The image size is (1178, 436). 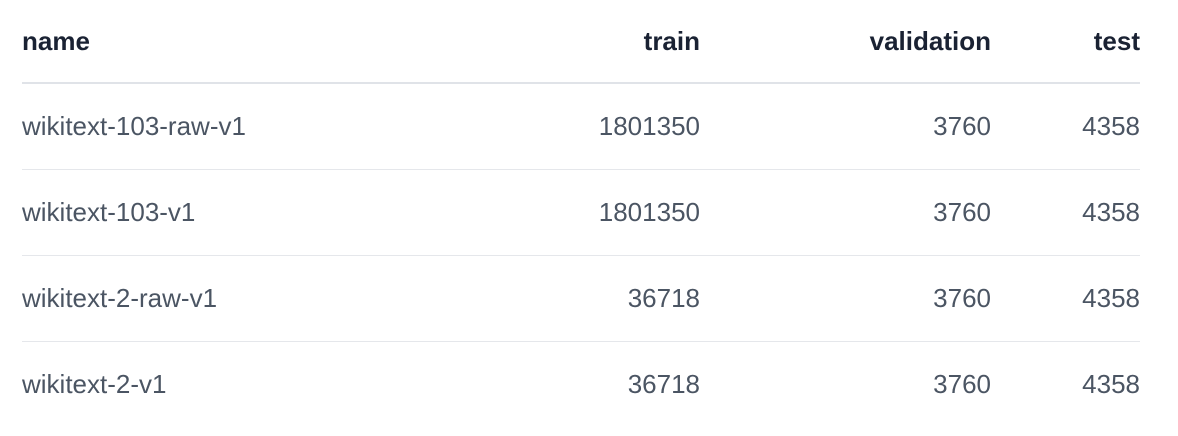 I want to click on column-header-train: train, so click(x=571, y=42).